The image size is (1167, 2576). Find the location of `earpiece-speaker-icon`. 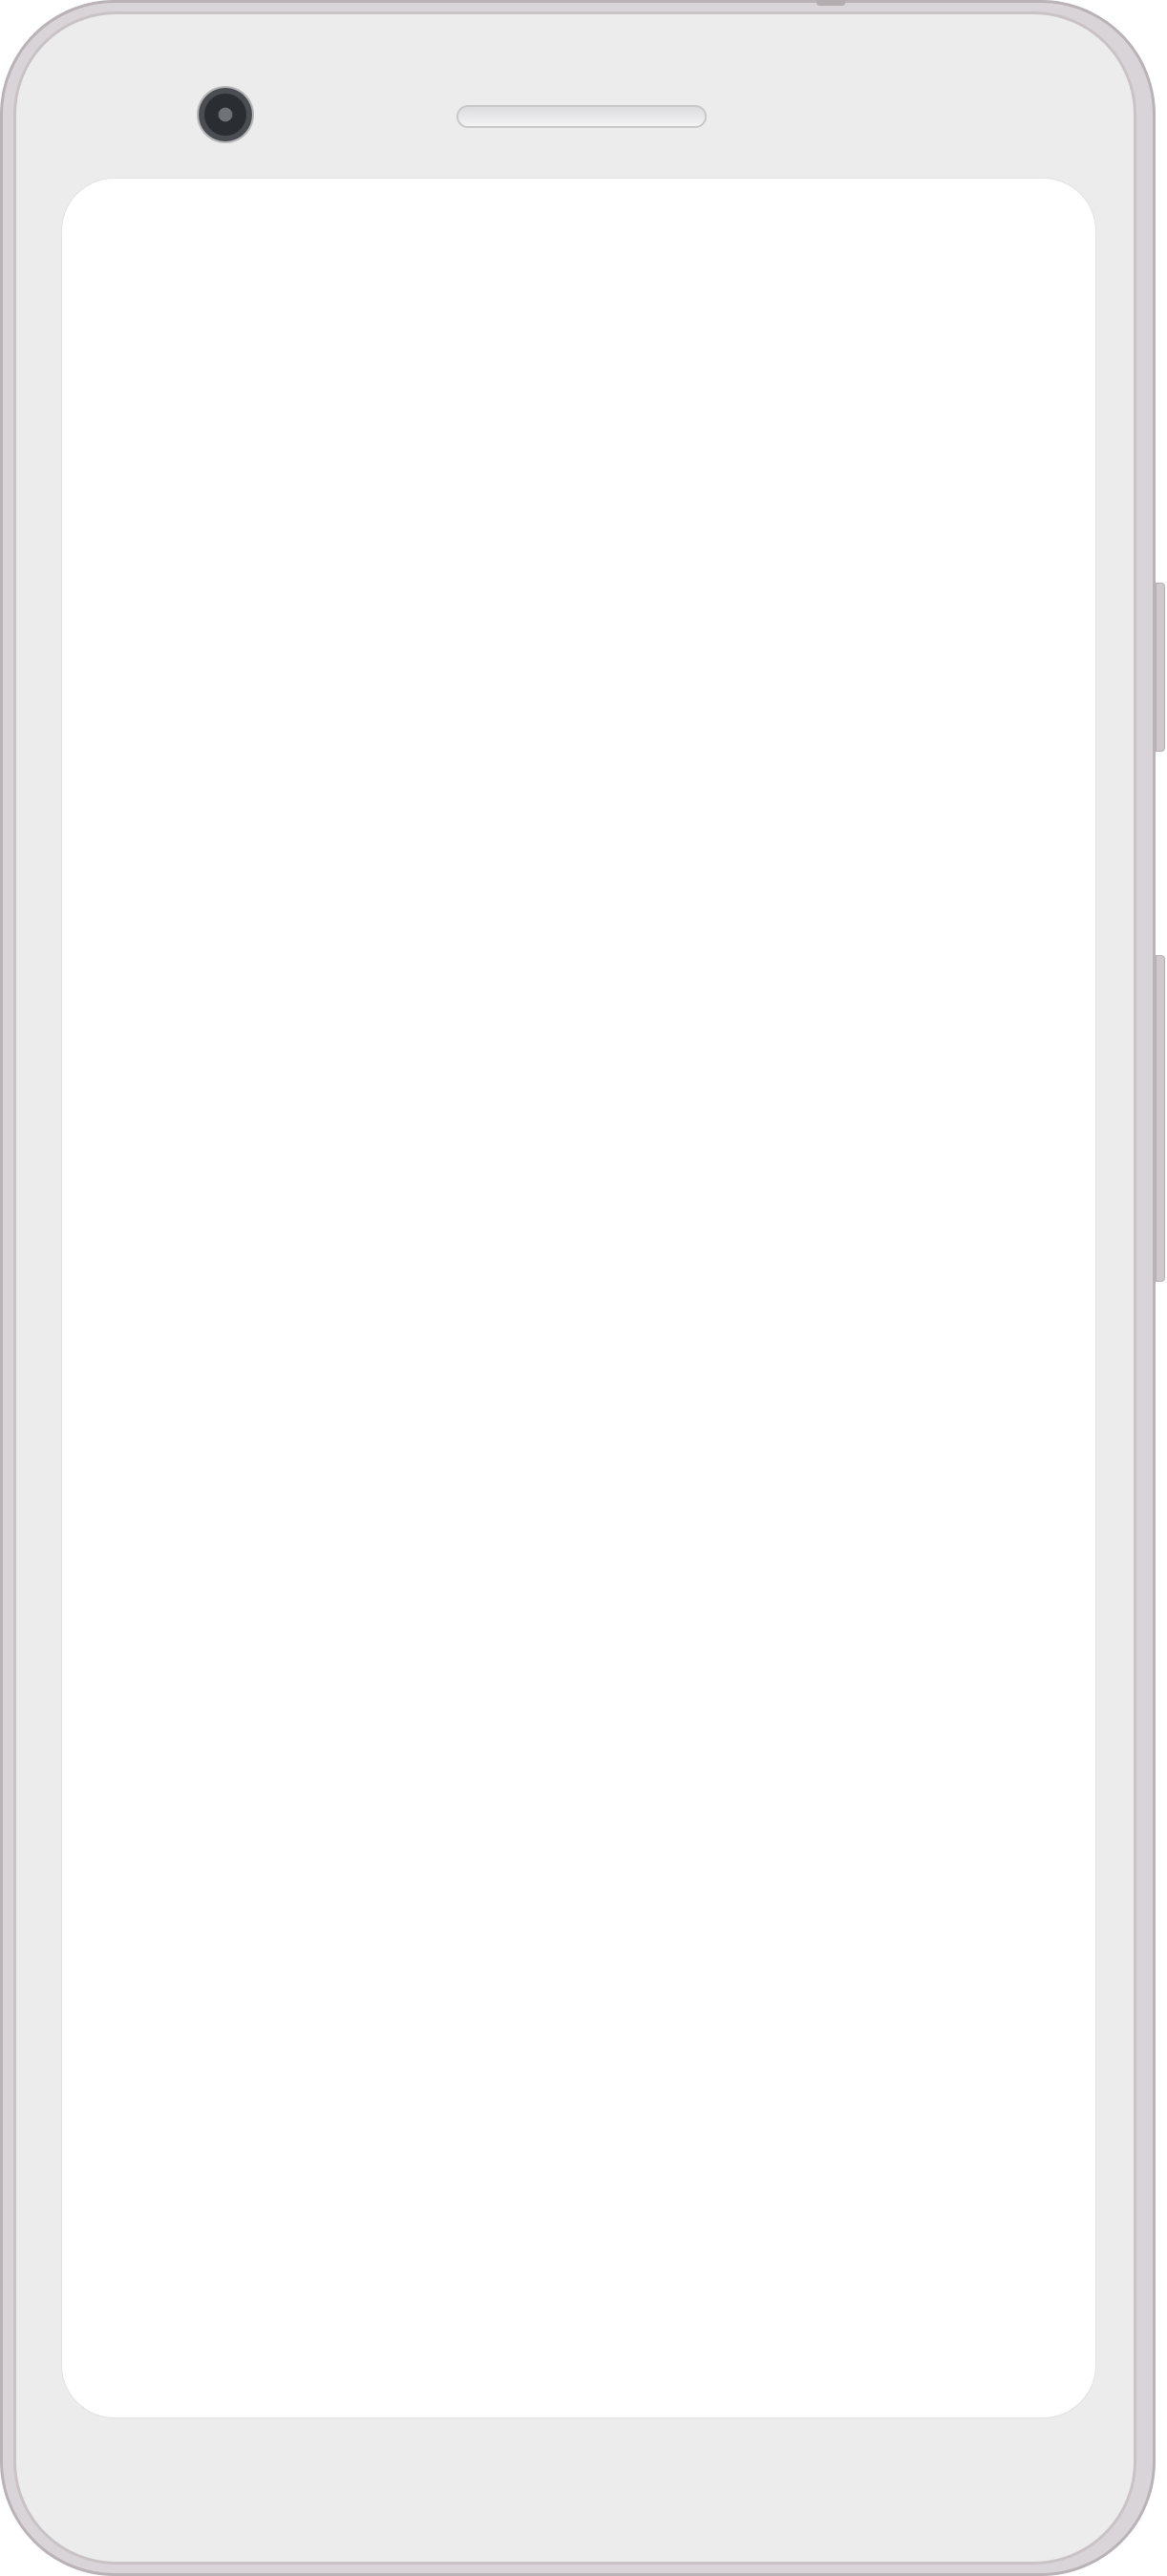

earpiece-speaker-icon is located at coordinates (582, 116).